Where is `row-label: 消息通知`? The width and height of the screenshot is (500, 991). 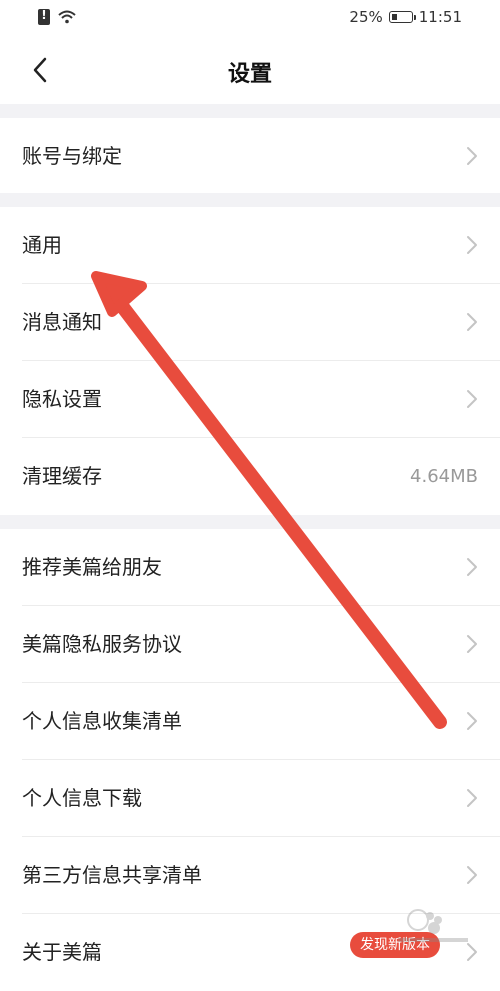
row-label: 消息通知 is located at coordinates (62, 322).